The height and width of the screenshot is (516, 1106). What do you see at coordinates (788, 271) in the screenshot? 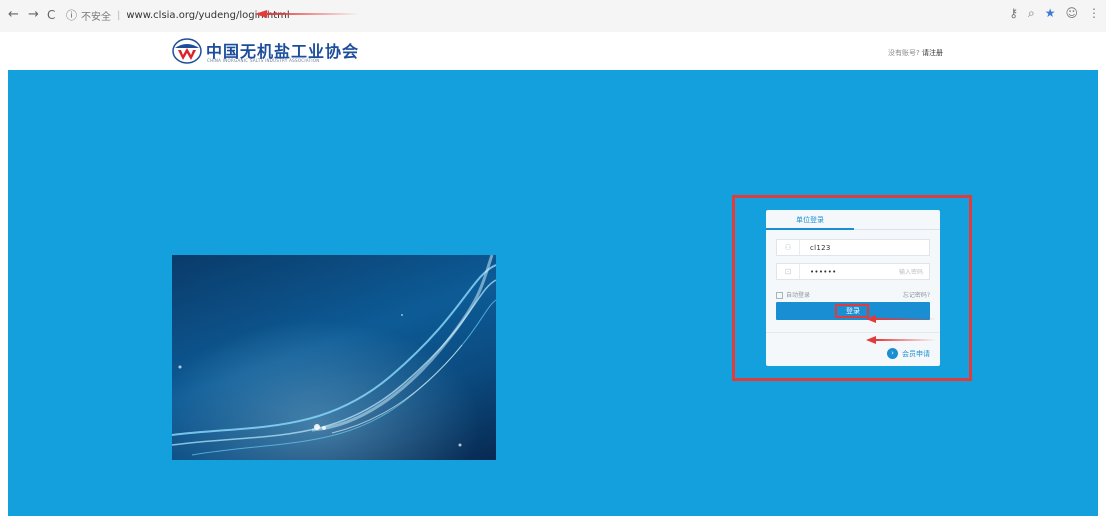
I see `lock-icon: ⊡` at bounding box center [788, 271].